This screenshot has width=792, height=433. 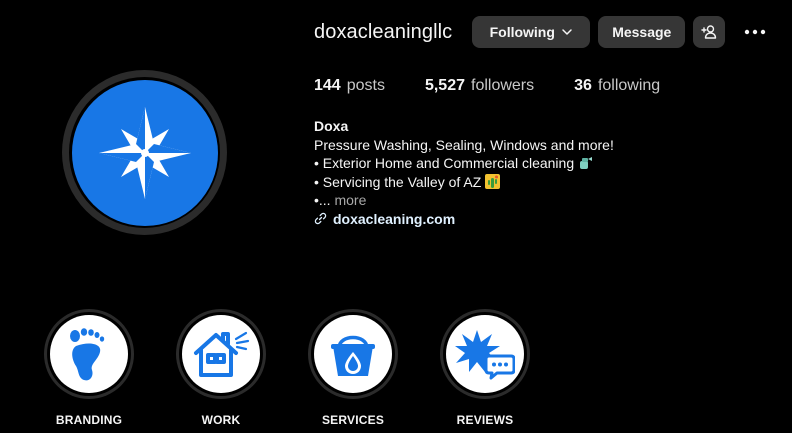 I want to click on compass-star-icon, so click(x=144, y=152).